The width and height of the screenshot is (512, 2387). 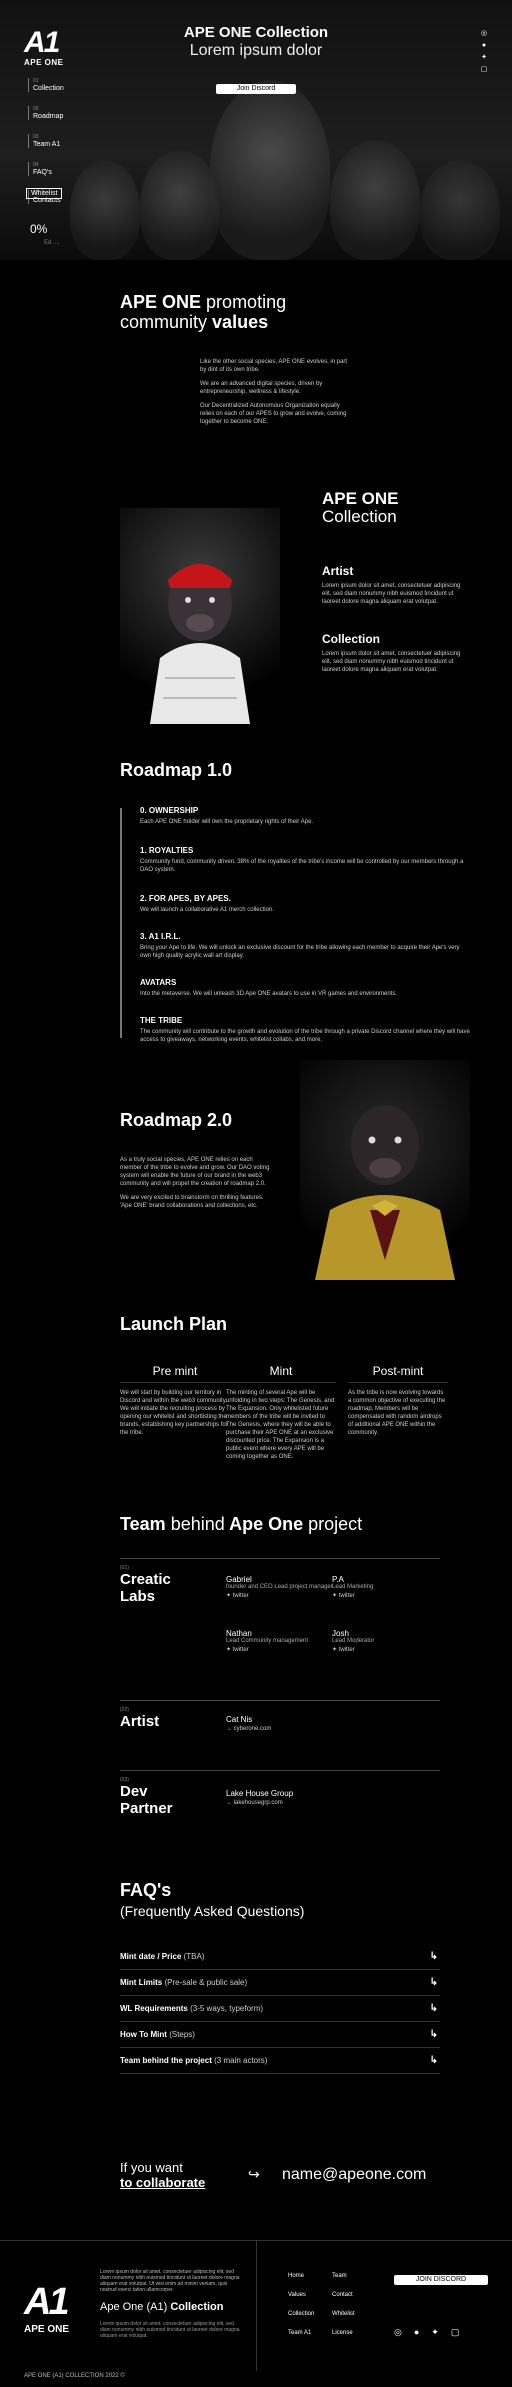 What do you see at coordinates (46, 113) in the screenshot?
I see `nav-item-roadmap: 02 Roadmap` at bounding box center [46, 113].